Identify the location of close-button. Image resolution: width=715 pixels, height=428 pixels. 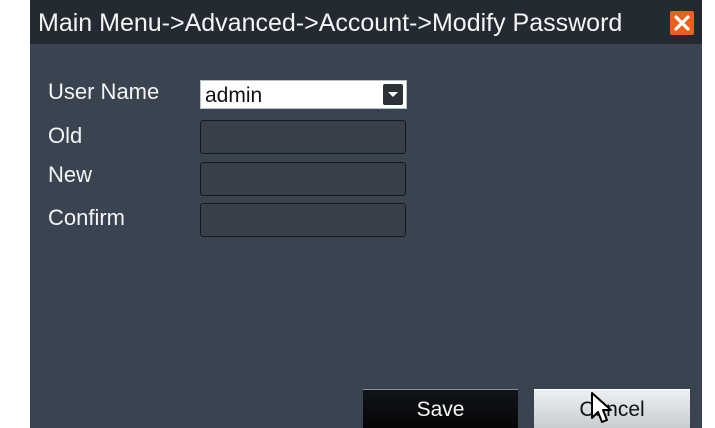
(682, 23).